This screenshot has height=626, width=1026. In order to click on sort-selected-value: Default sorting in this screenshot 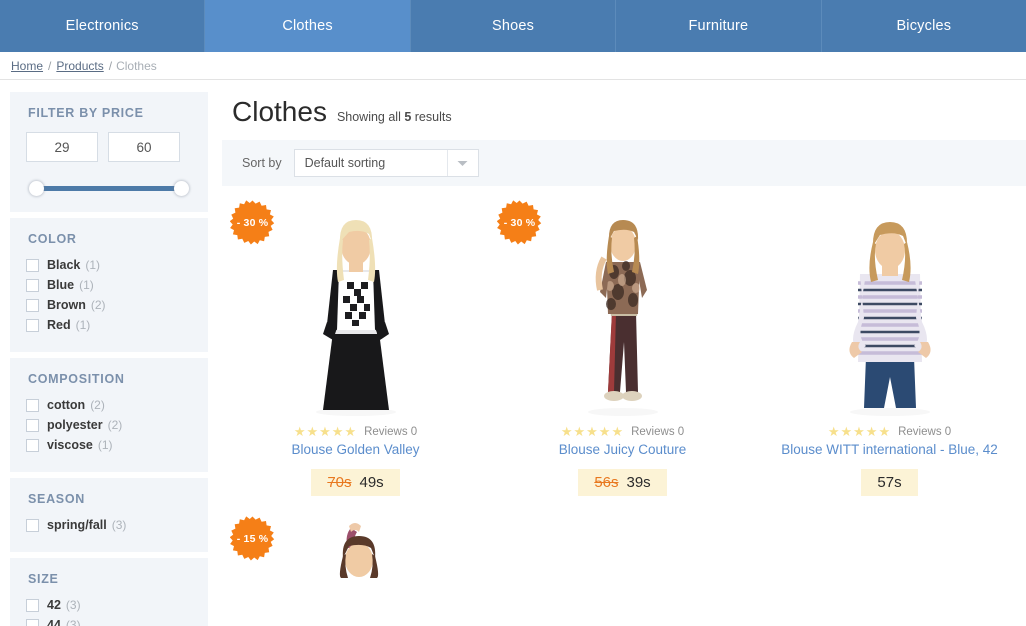, I will do `click(345, 163)`.